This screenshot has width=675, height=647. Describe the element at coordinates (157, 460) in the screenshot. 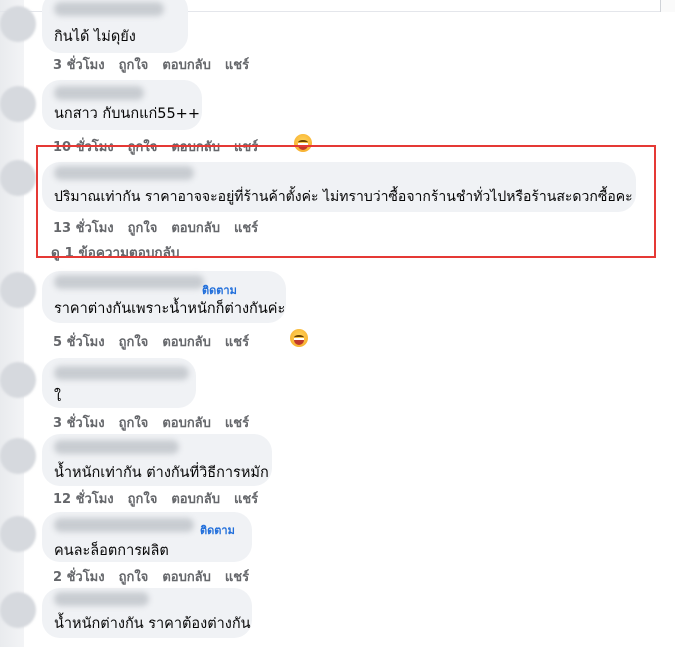

I see `comment-bubble: น้ำหนักเท่ากัน ต่างกันที่วิธีการหมัก` at that location.